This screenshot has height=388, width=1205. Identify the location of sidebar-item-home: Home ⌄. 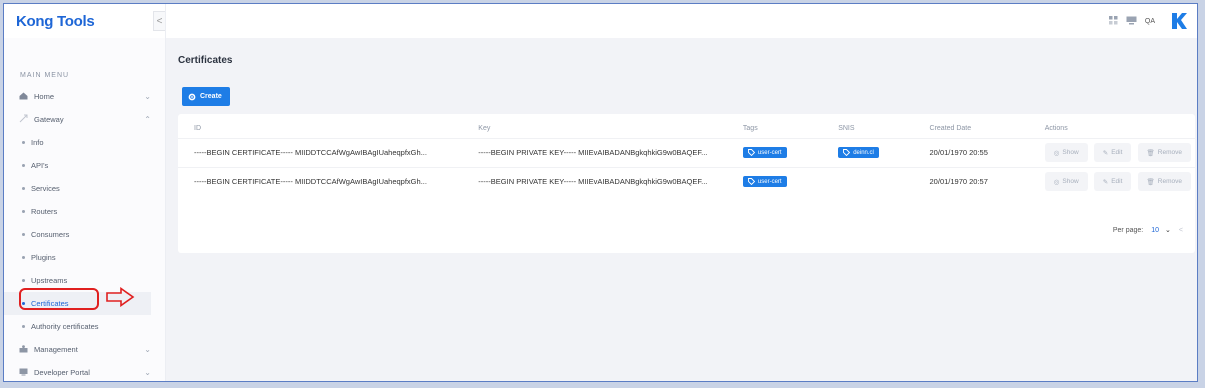
(84, 96).